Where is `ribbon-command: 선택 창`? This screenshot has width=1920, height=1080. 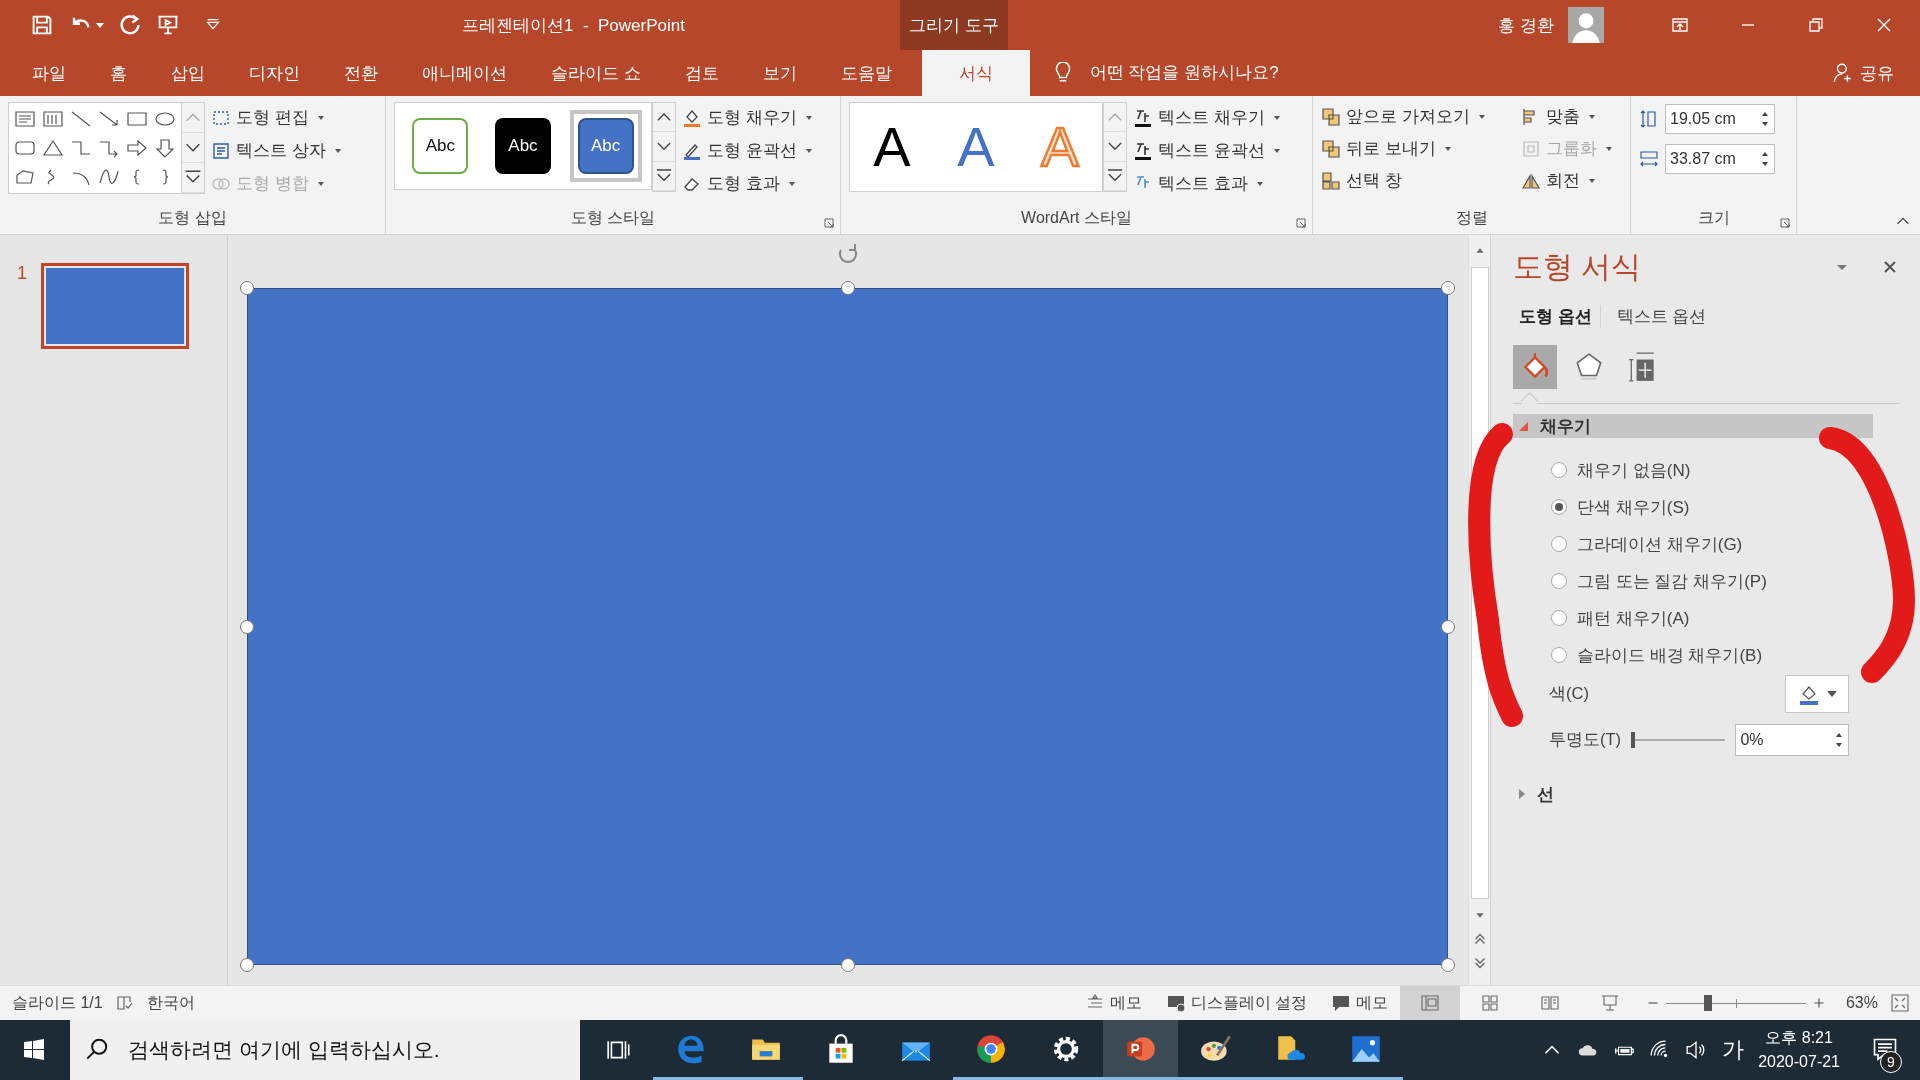
ribbon-command: 선택 창 is located at coordinates (1421, 180).